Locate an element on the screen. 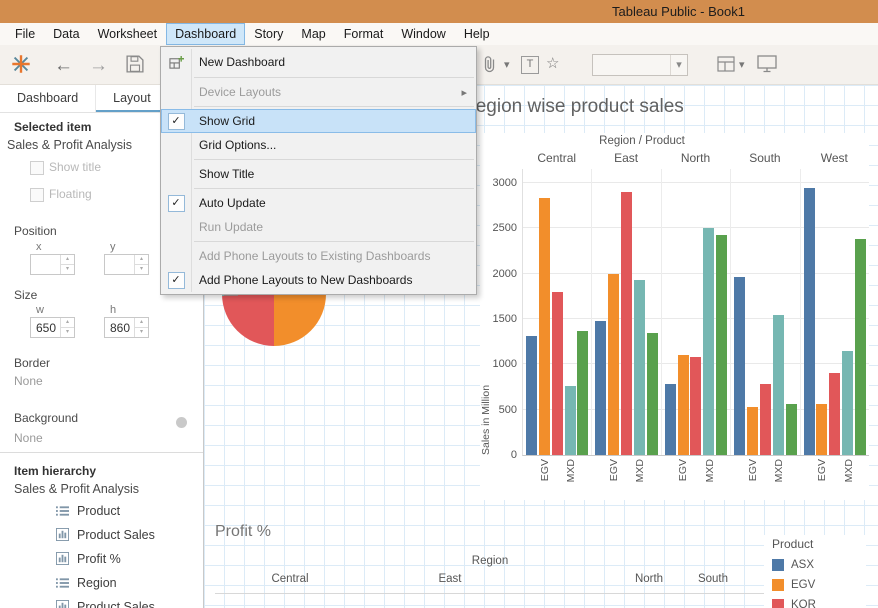 The height and width of the screenshot is (608, 878). menu-item-show-grid: ✓ Show Grid is located at coordinates (318, 121).